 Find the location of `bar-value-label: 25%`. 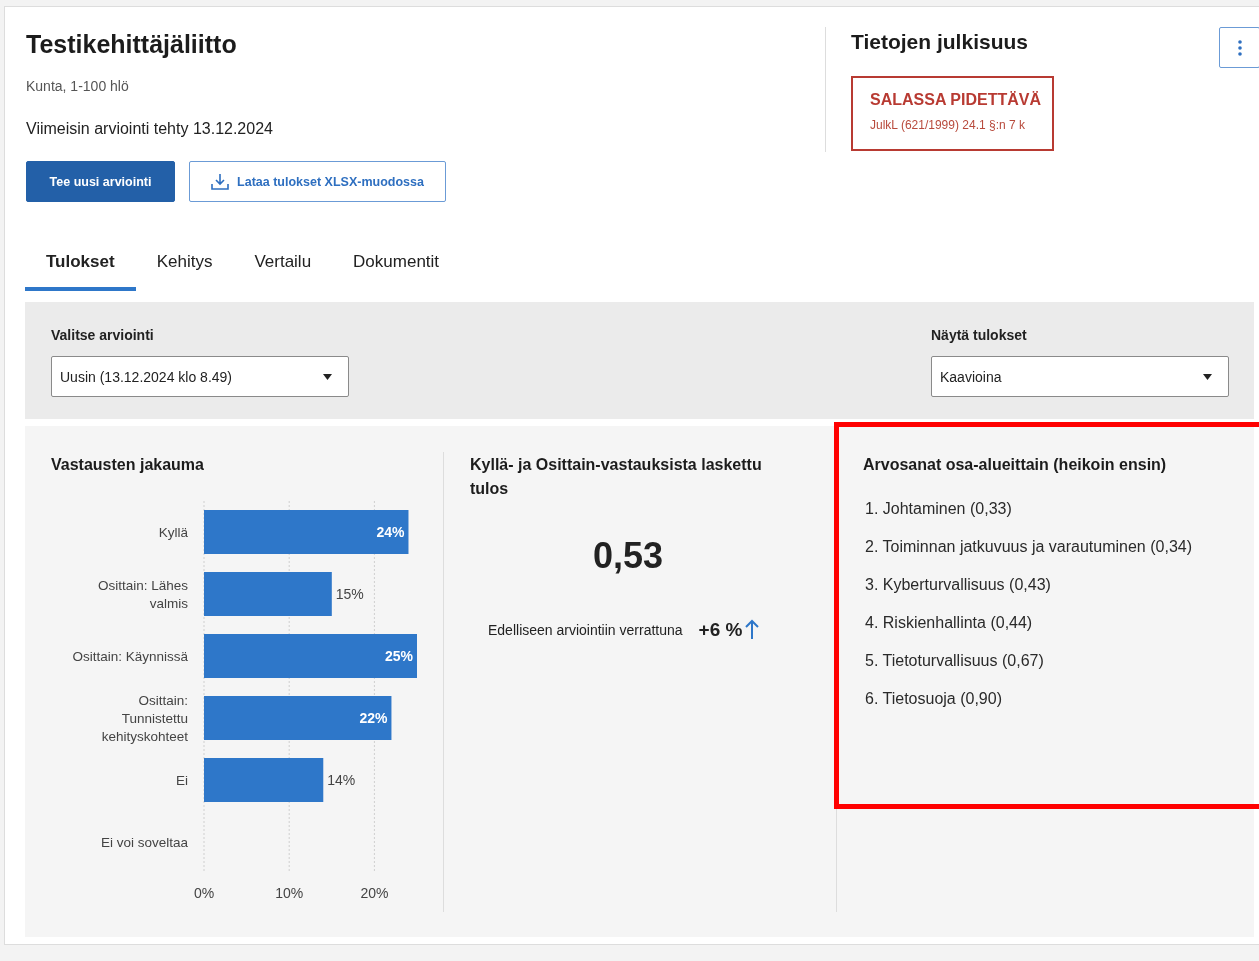

bar-value-label: 25% is located at coordinates (398, 656).